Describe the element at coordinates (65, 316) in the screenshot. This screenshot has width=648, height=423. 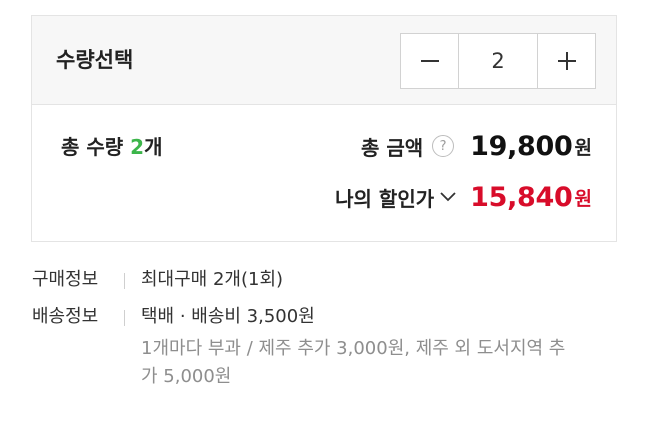
I see `delivery-info-label: 배송정보` at that location.